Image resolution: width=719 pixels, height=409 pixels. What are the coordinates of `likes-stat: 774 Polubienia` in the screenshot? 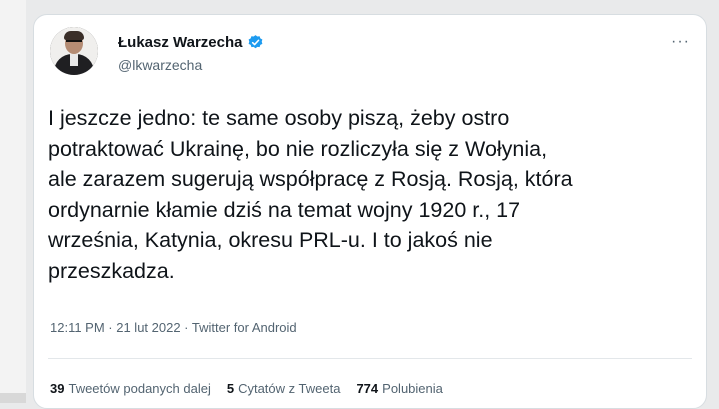 It's located at (399, 388).